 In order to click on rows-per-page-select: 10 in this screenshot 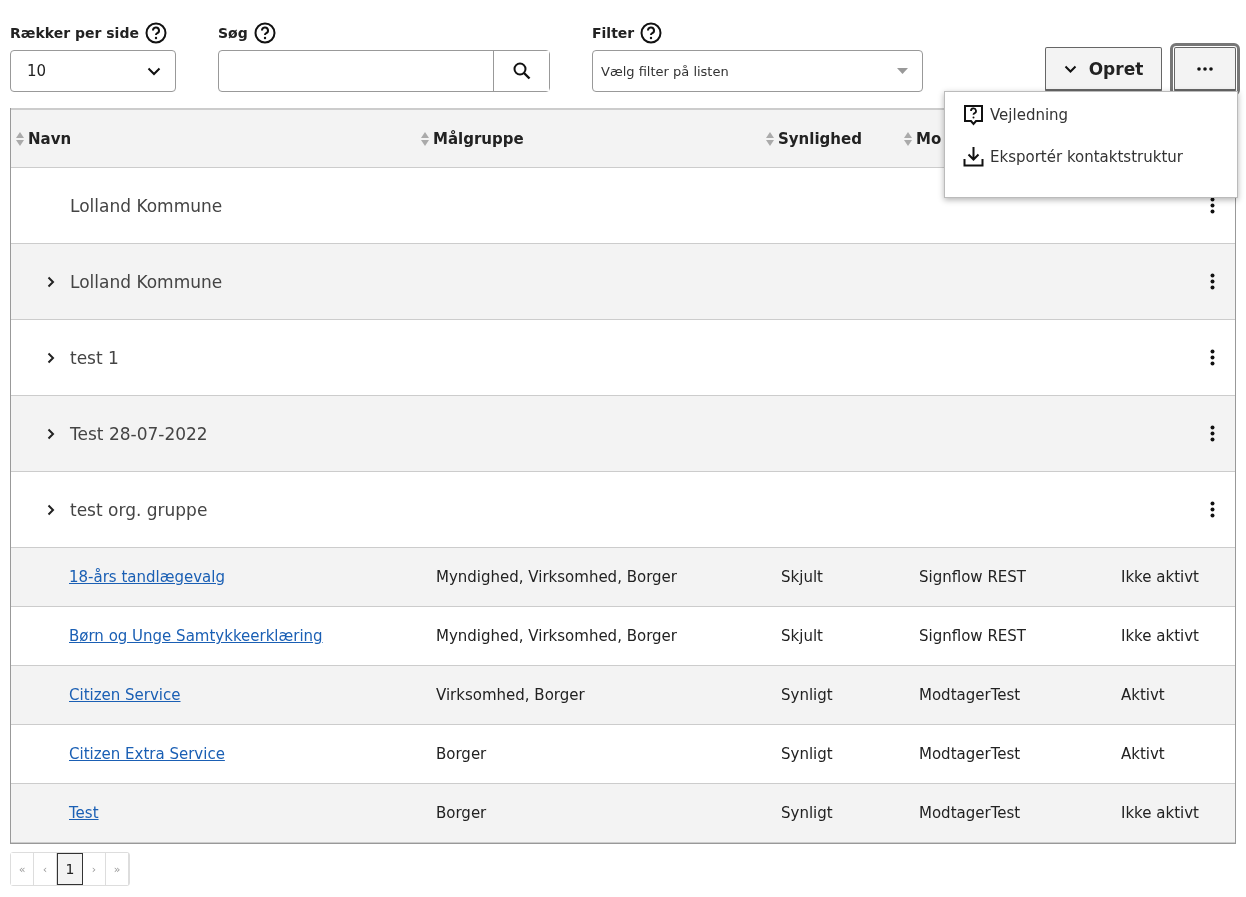, I will do `click(93, 71)`.